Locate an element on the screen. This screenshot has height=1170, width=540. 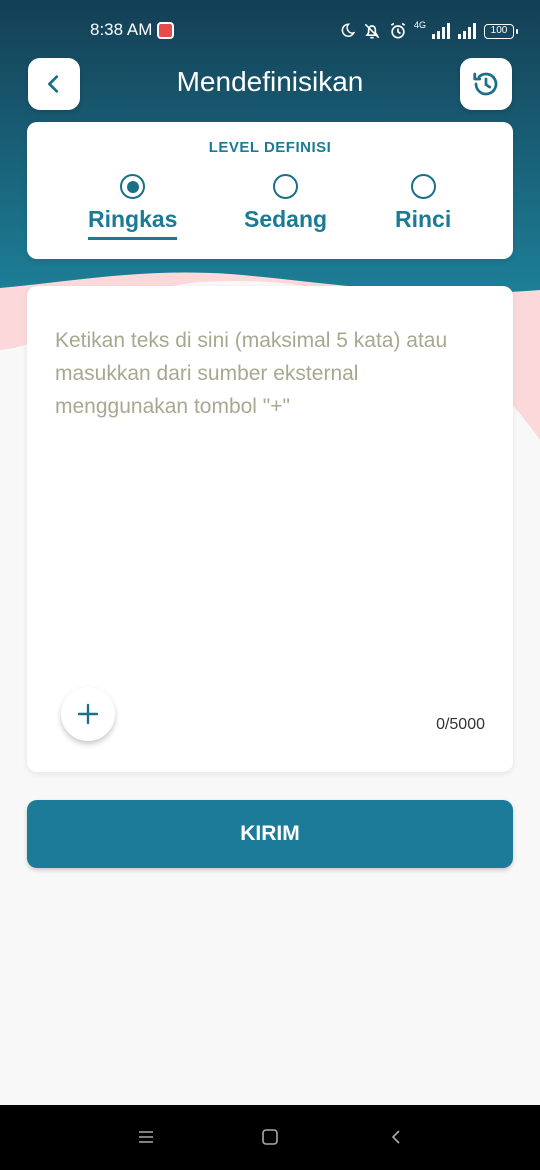
level-option-rinci: Rinci is located at coordinates (423, 205).